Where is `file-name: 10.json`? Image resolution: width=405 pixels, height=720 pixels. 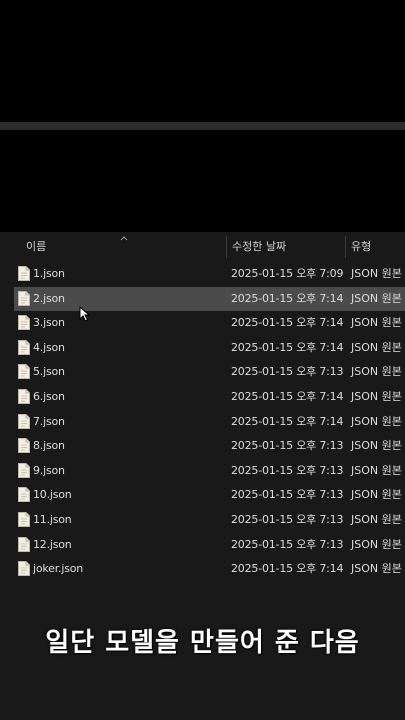
file-name: 10.json is located at coordinates (52, 495).